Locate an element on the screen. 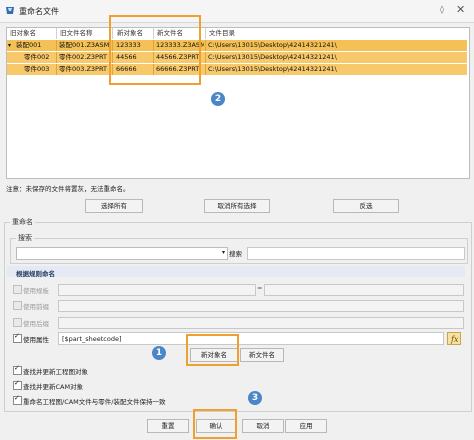  row-old-file: 零件002.Z3PRT is located at coordinates (83, 57).